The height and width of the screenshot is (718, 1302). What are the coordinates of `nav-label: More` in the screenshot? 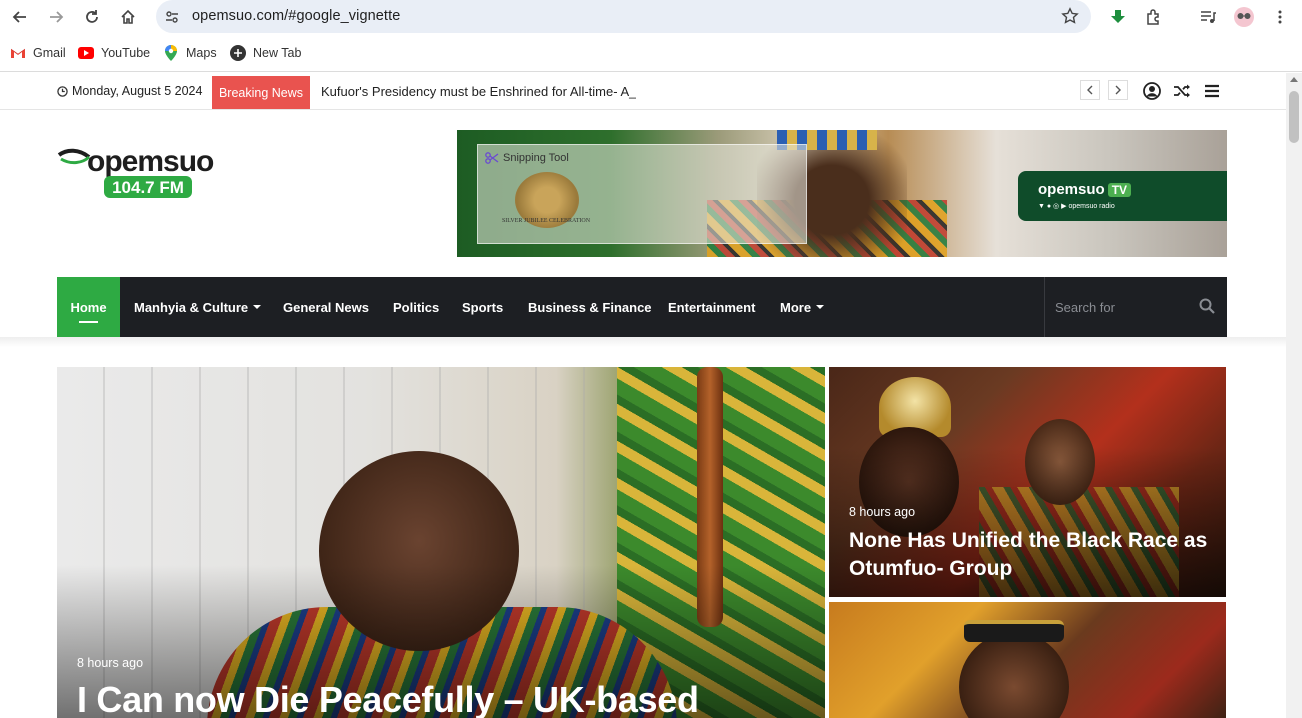 It's located at (796, 307).